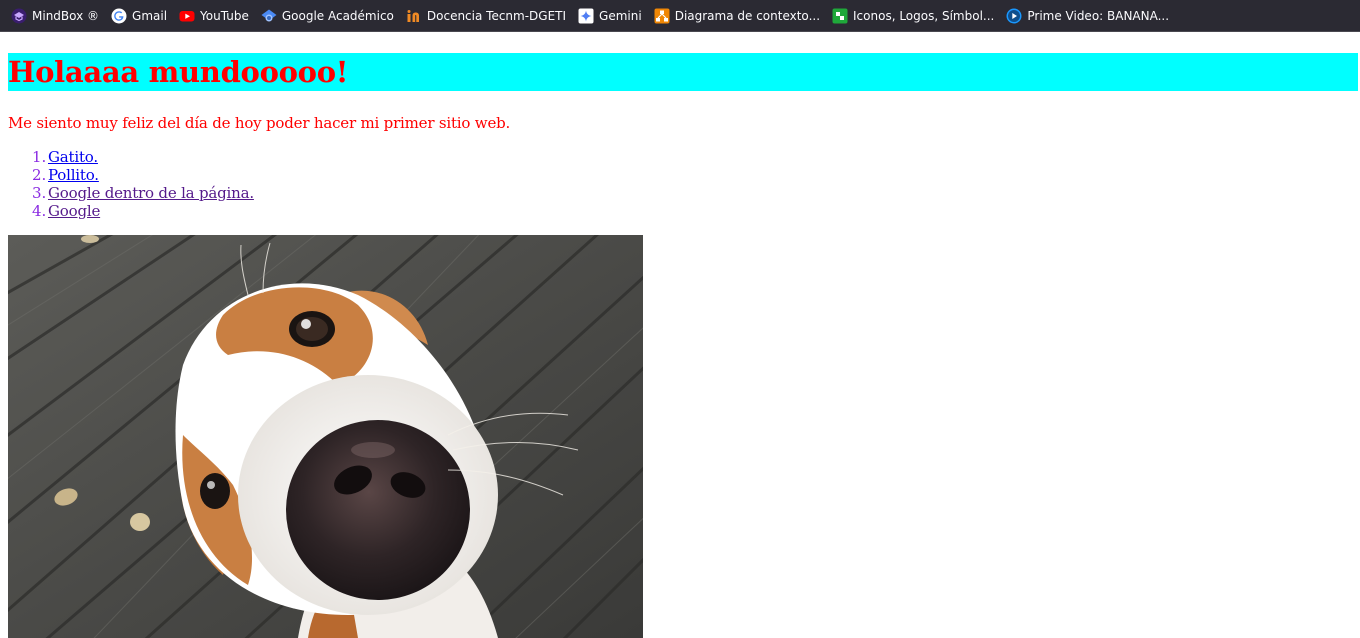 The height and width of the screenshot is (638, 1360). I want to click on bookmark-gmail: Gmail, so click(139, 16).